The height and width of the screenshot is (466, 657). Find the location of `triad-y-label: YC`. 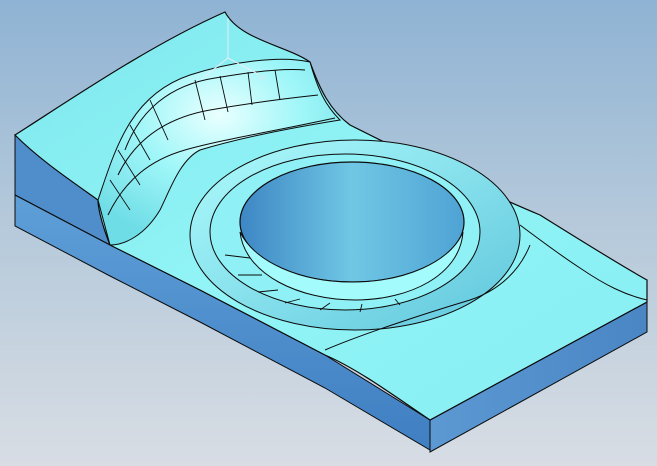

triad-y-label: YC is located at coordinates (262, 78).